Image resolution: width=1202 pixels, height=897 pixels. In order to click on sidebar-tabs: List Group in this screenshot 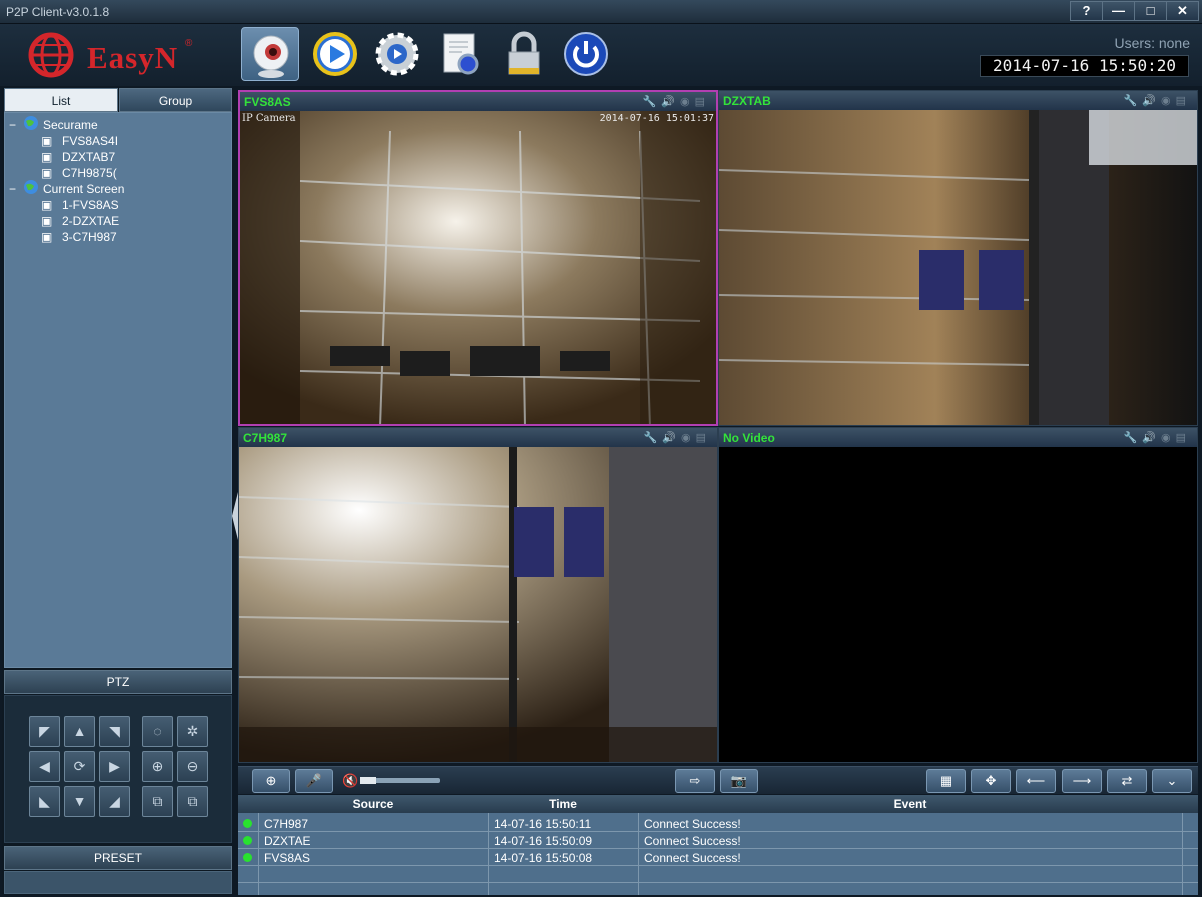, I will do `click(117, 100)`.